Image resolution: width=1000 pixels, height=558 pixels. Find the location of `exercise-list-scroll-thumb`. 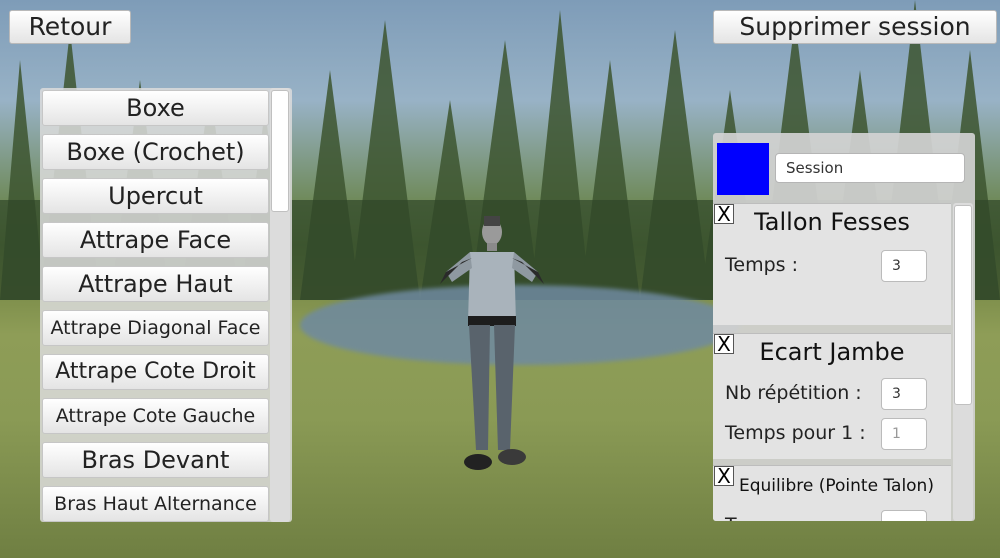

exercise-list-scroll-thumb is located at coordinates (280, 151).